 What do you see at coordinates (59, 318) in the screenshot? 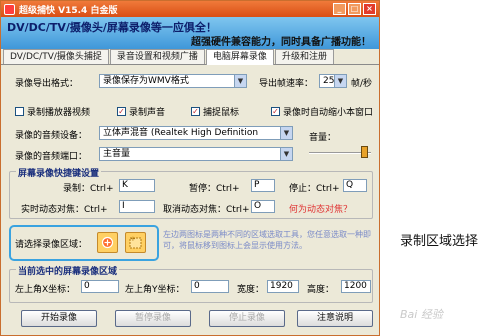
I see `start-record-button: 开始录像` at bounding box center [59, 318].